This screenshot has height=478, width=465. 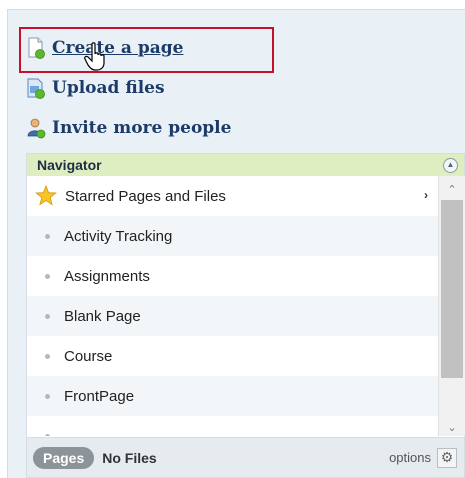 I want to click on upload-files-label: Upload files, so click(x=108, y=88).